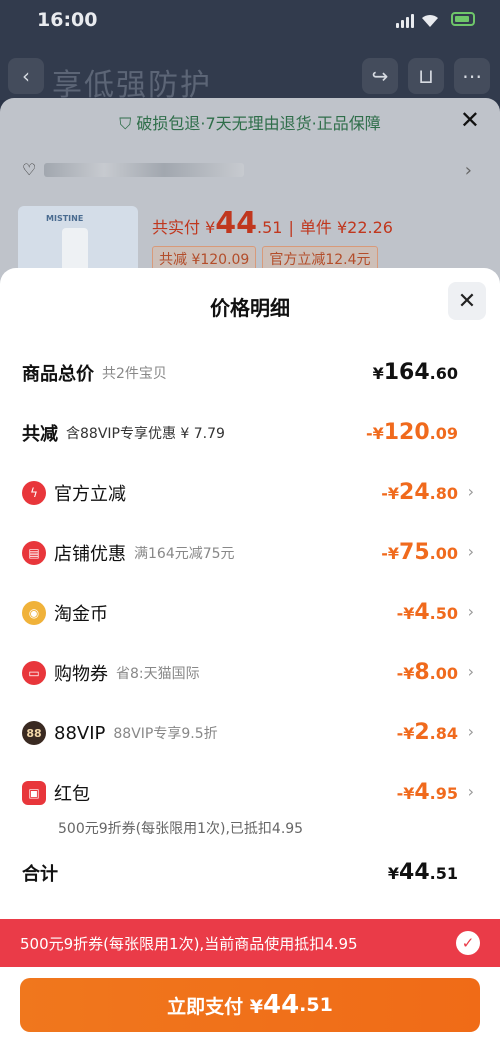 The height and width of the screenshot is (1039, 500). I want to click on red-packet-icon: ▣, so click(34, 793).